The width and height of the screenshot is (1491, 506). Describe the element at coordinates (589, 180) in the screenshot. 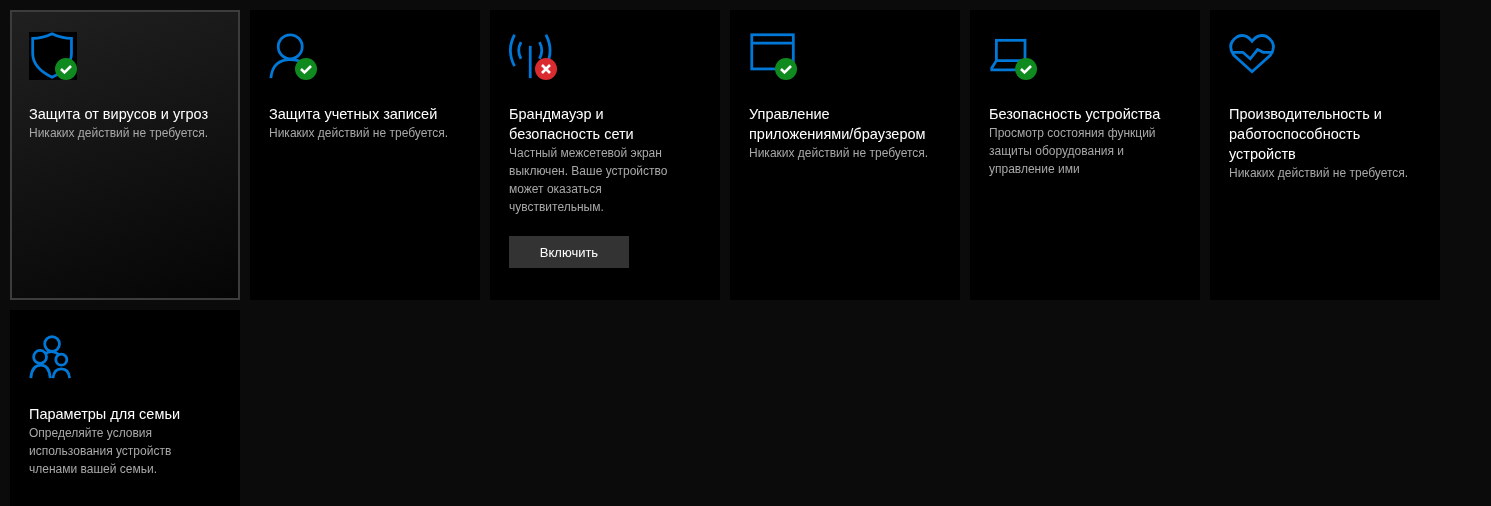

I see `tile-description: Частный межсетевой экран выключен. Ваше устройство может оказаться чувствительным.` at that location.